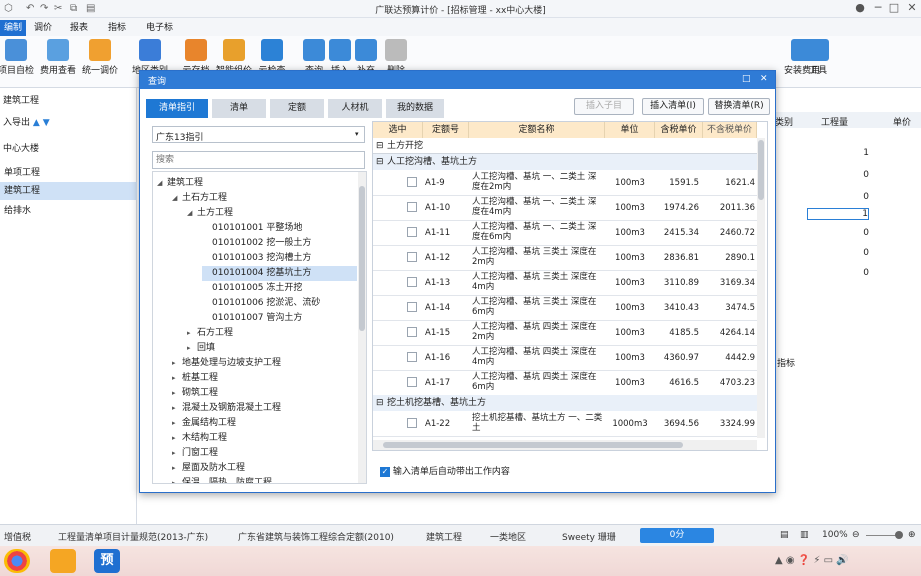  I want to click on cloud-icon, so click(63, 561).